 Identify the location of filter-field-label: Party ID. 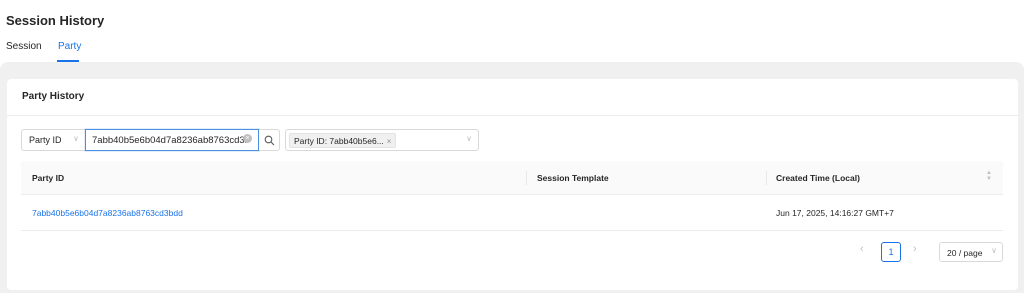
(45, 140).